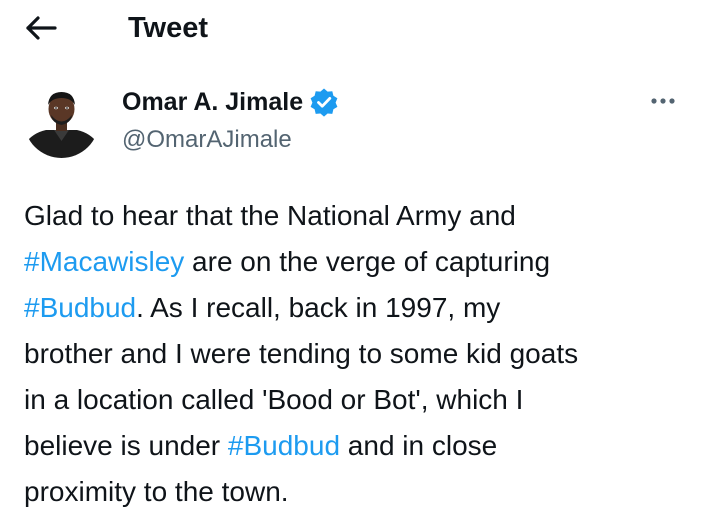  Describe the element at coordinates (168, 28) in the screenshot. I see `page-title: Tweet` at that location.